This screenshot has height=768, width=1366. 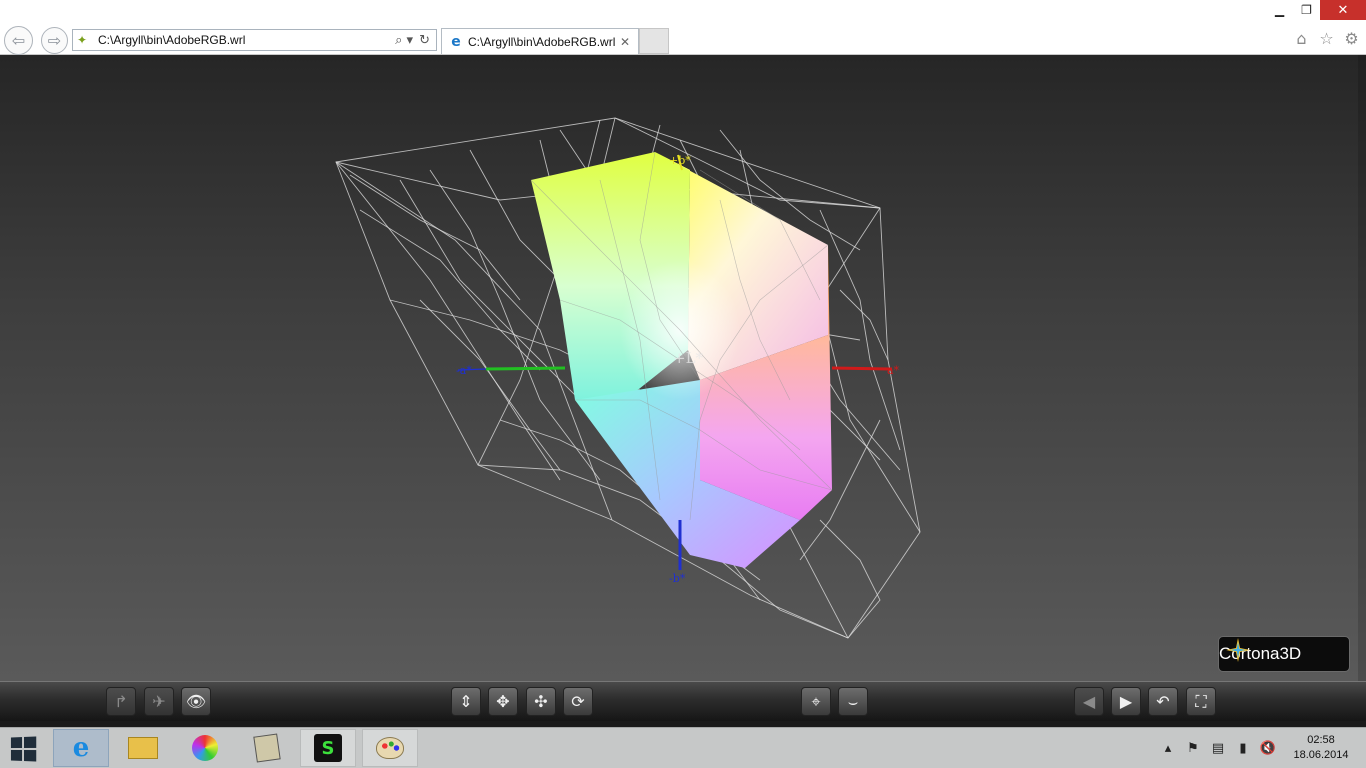 I want to click on plan-button: ⇕, so click(x=466, y=701).